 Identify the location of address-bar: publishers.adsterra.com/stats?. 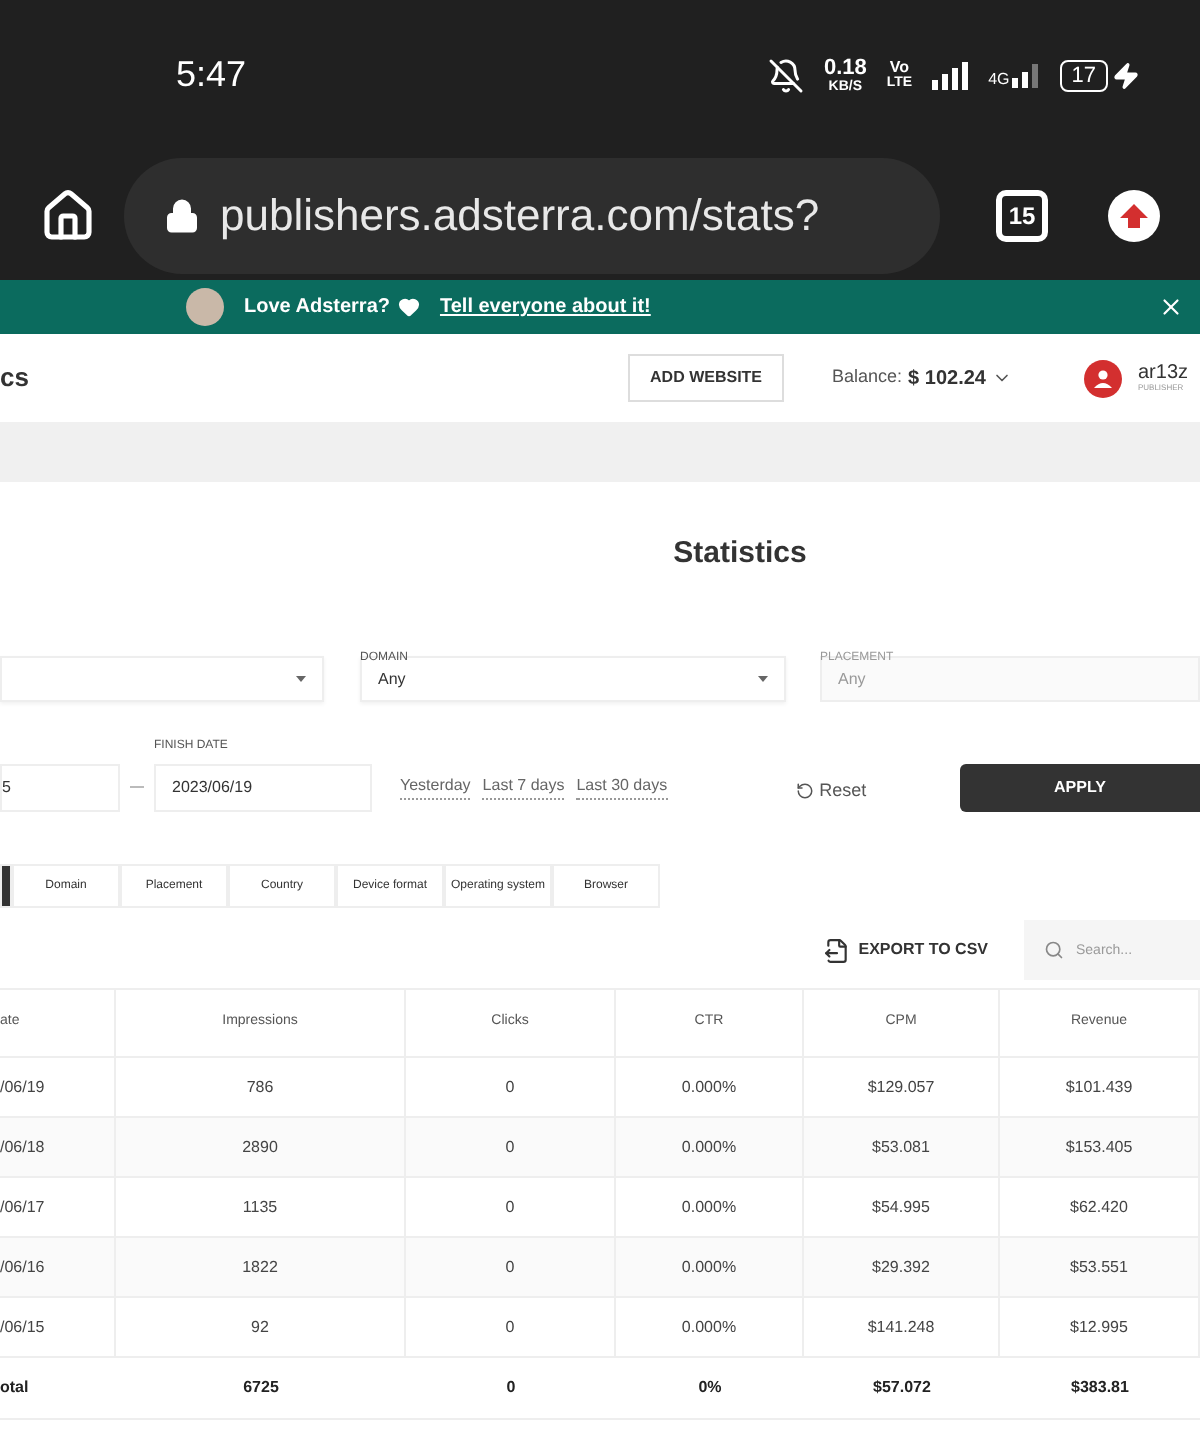
(532, 215).